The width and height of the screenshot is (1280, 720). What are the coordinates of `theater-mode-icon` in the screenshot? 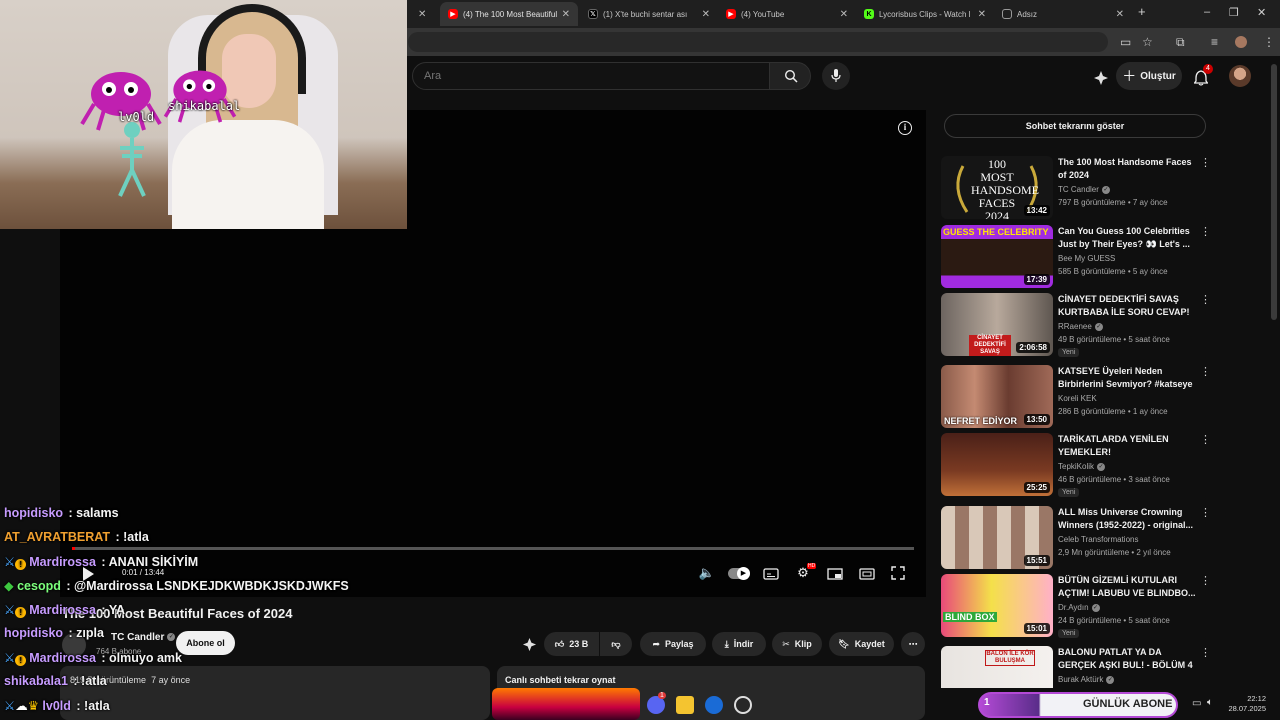 It's located at (867, 574).